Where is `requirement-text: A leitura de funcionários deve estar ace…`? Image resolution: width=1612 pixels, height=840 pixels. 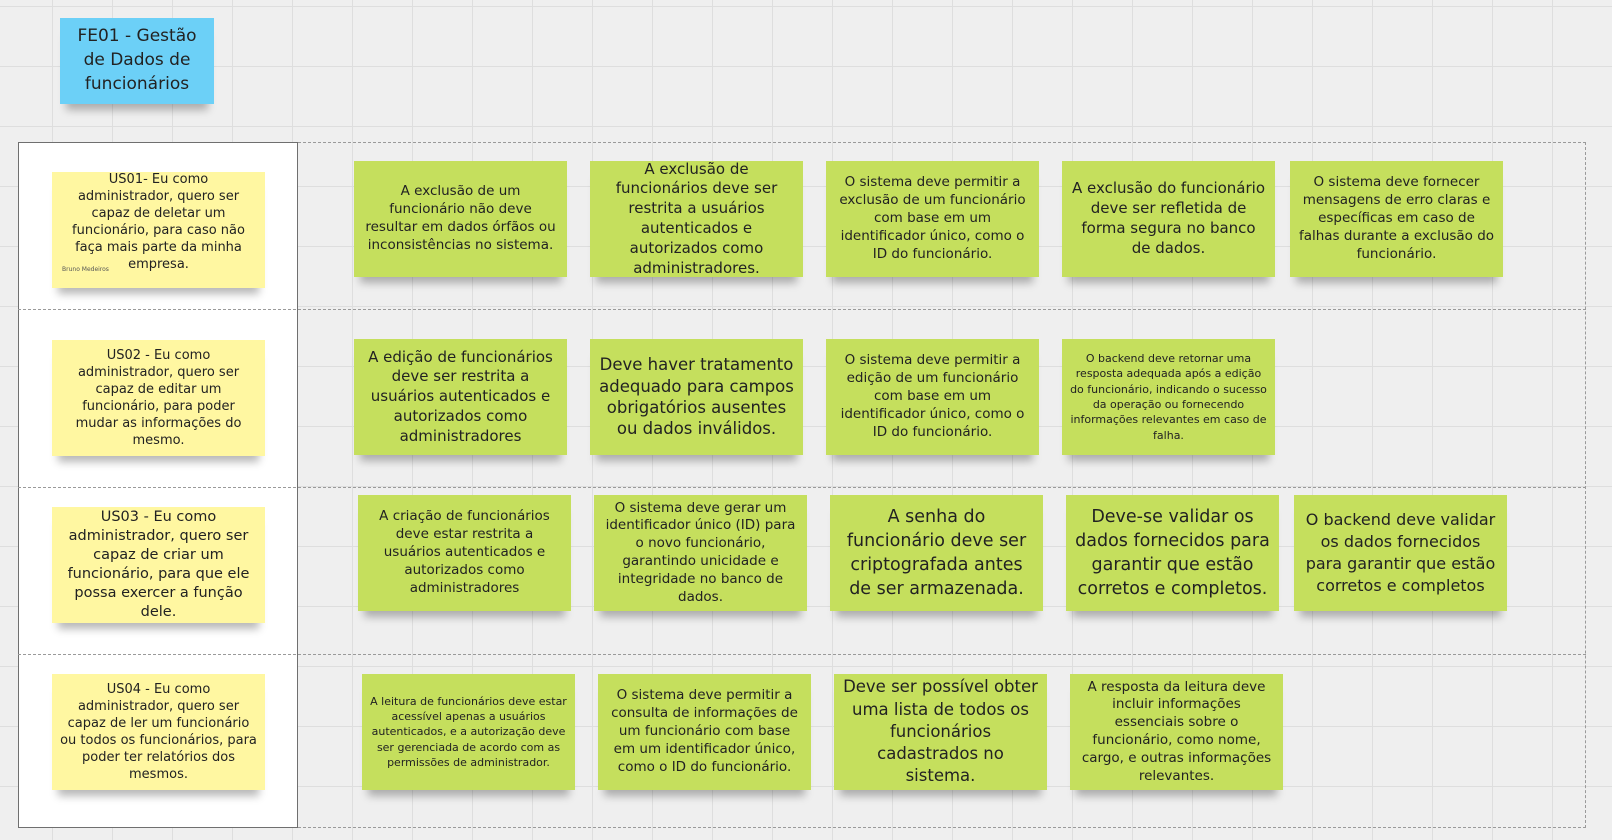 requirement-text: A leitura de funcionários deve estar ace… is located at coordinates (468, 732).